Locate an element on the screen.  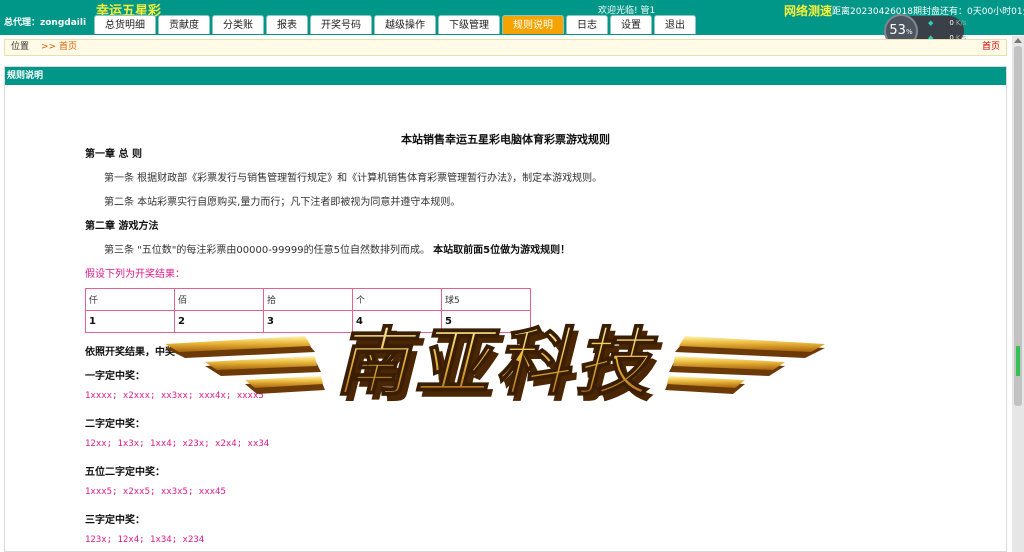
home-link: 首页 is located at coordinates (991, 47).